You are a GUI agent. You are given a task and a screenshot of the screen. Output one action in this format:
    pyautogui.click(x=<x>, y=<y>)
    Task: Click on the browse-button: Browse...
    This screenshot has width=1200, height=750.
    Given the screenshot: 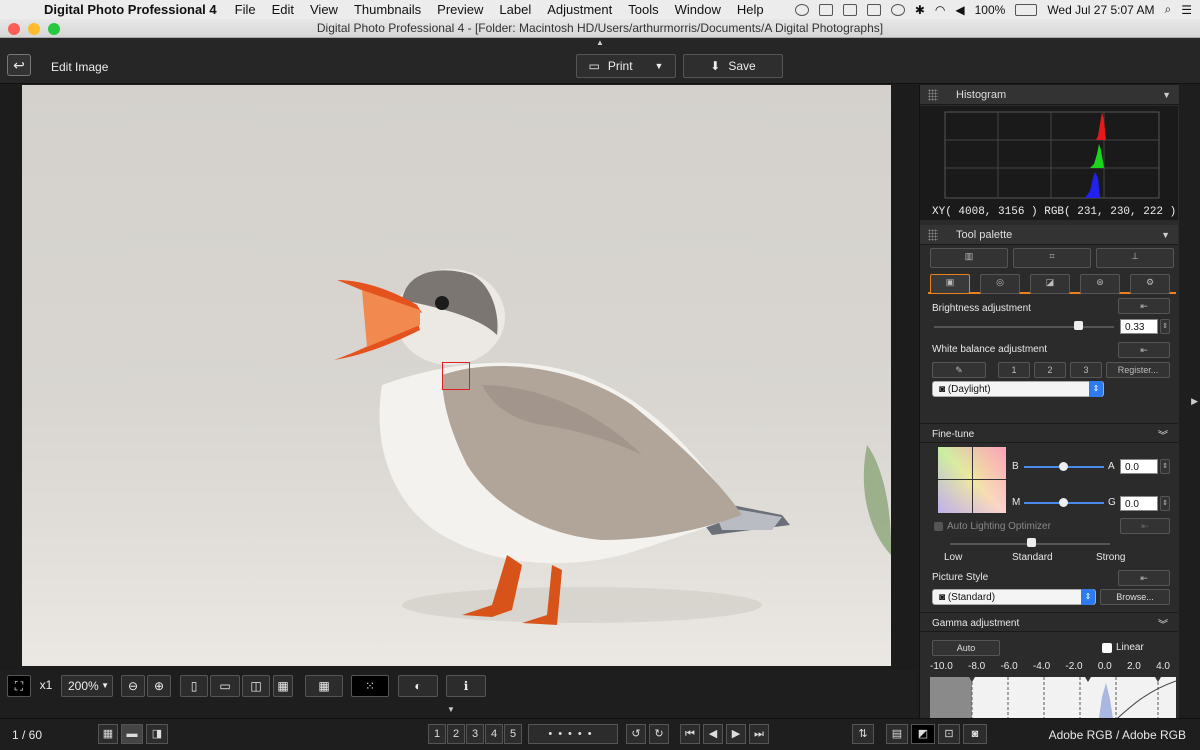 What is the action you would take?
    pyautogui.click(x=1135, y=597)
    